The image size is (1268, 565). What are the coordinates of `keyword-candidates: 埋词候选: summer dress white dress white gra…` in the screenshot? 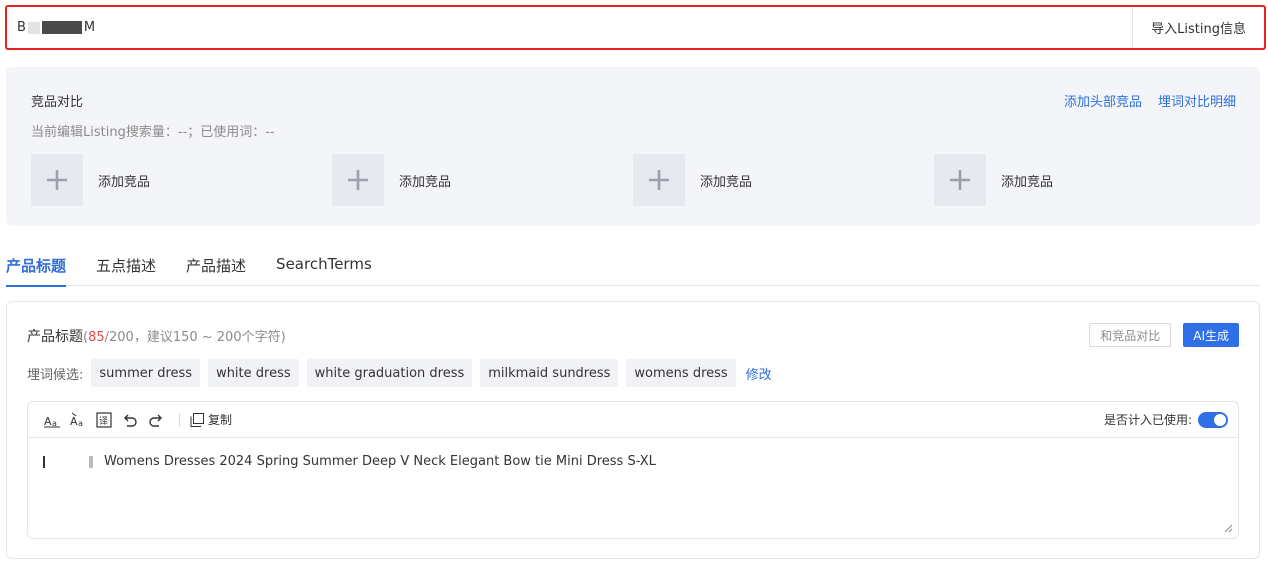 It's located at (399, 373).